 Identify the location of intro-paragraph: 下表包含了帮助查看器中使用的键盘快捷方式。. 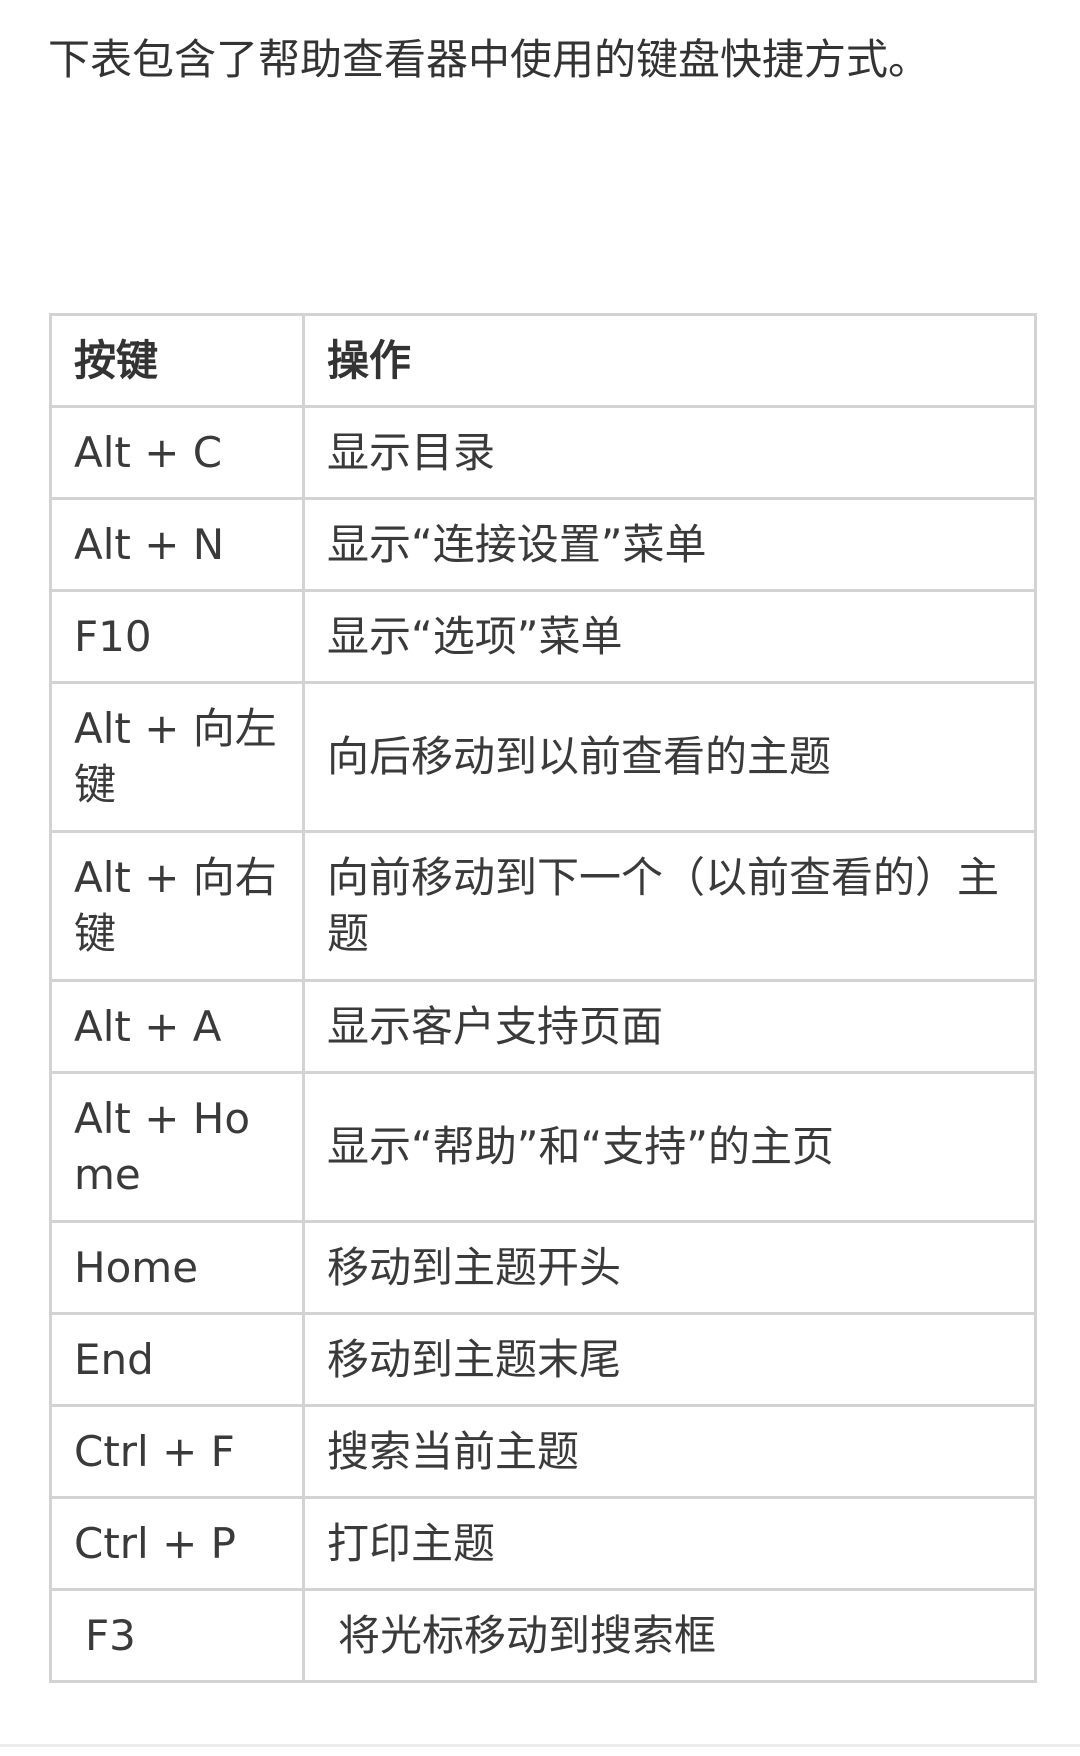
(489, 59).